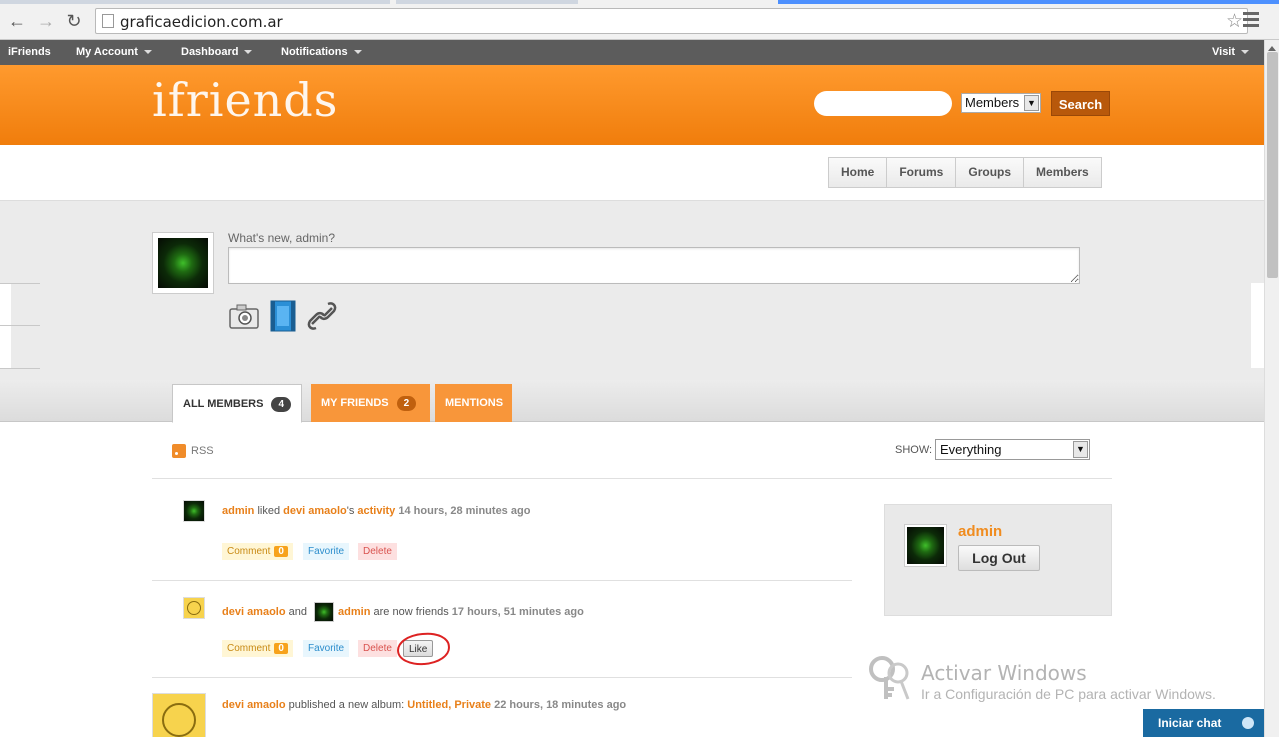  I want to click on tab-my-friends: My Friends 2, so click(370, 403).